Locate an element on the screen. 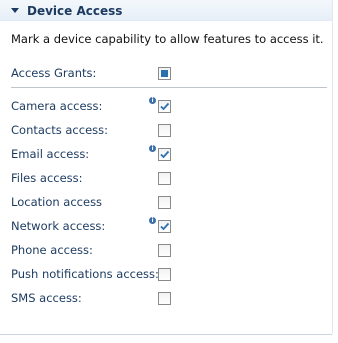 This screenshot has width=338, height=343. network-access-checkbox is located at coordinates (164, 226).